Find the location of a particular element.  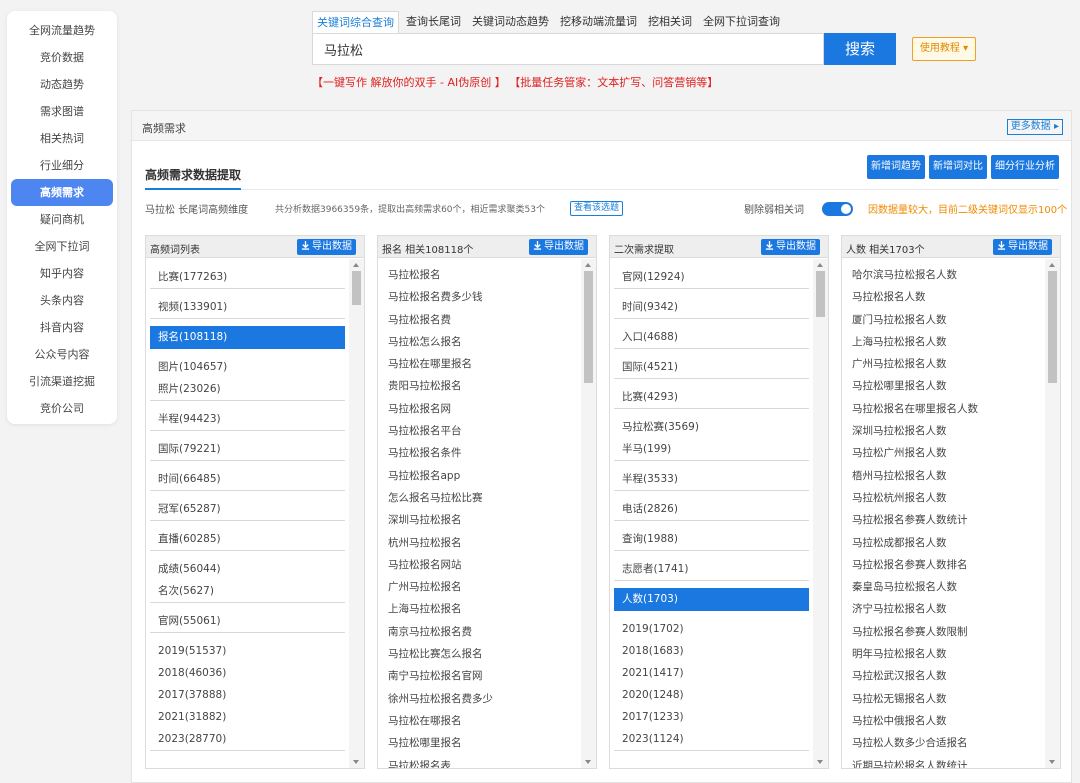

sidebar-item: 引流渠道挖掘 is located at coordinates (62, 381).